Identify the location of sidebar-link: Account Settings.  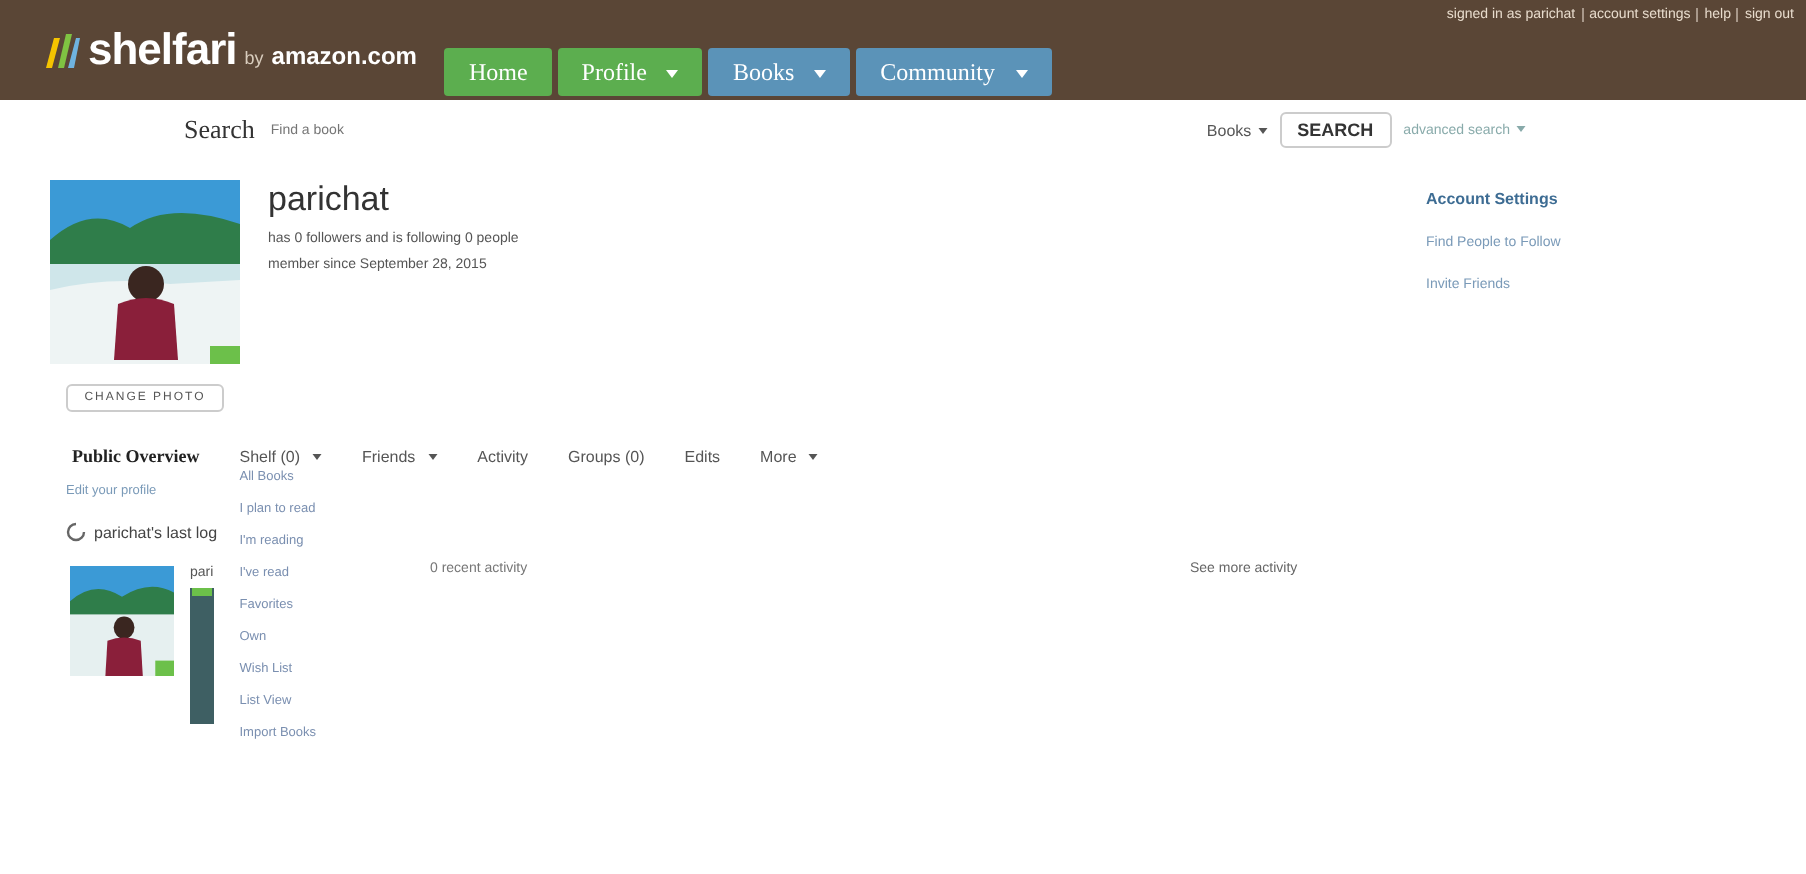
(1616, 199).